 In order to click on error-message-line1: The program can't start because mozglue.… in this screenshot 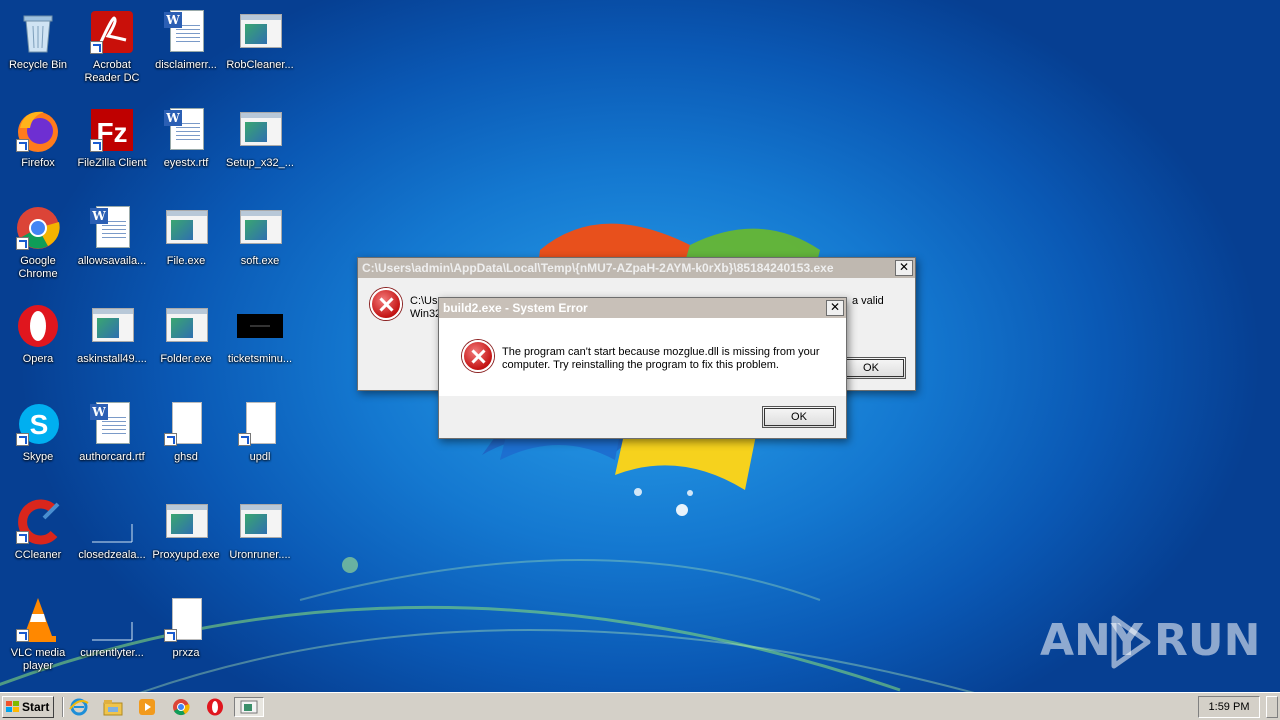, I will do `click(661, 352)`.